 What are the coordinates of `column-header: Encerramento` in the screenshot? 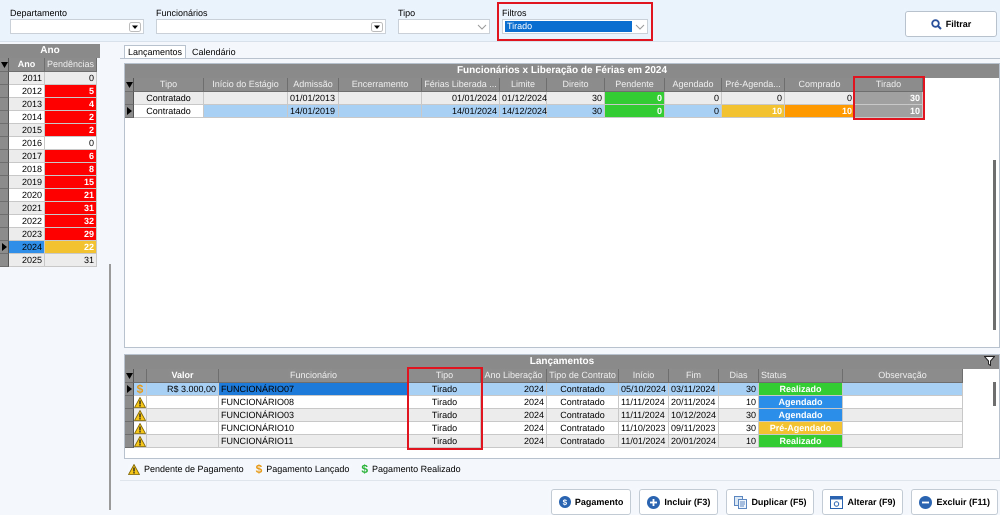 It's located at (380, 85).